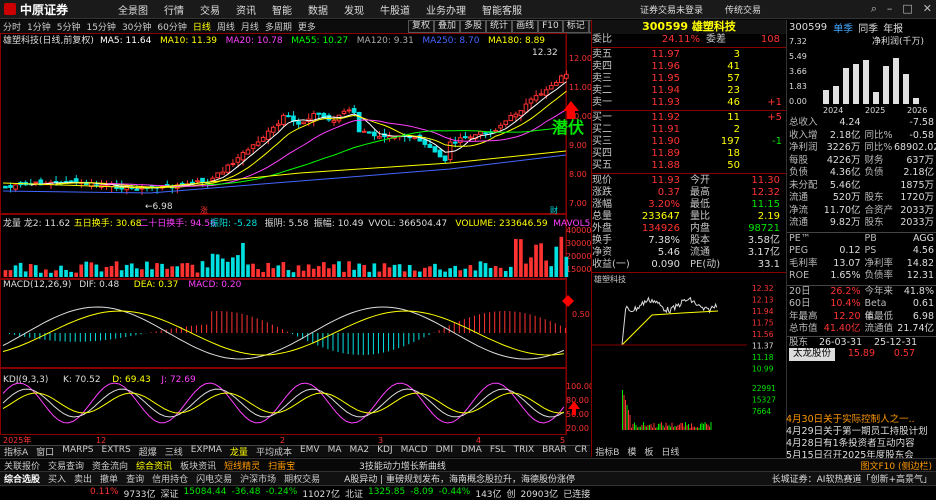 This screenshot has height=500, width=936. What do you see at coordinates (302, 478) in the screenshot?
I see `trade-tab-8: 期权交易` at bounding box center [302, 478].